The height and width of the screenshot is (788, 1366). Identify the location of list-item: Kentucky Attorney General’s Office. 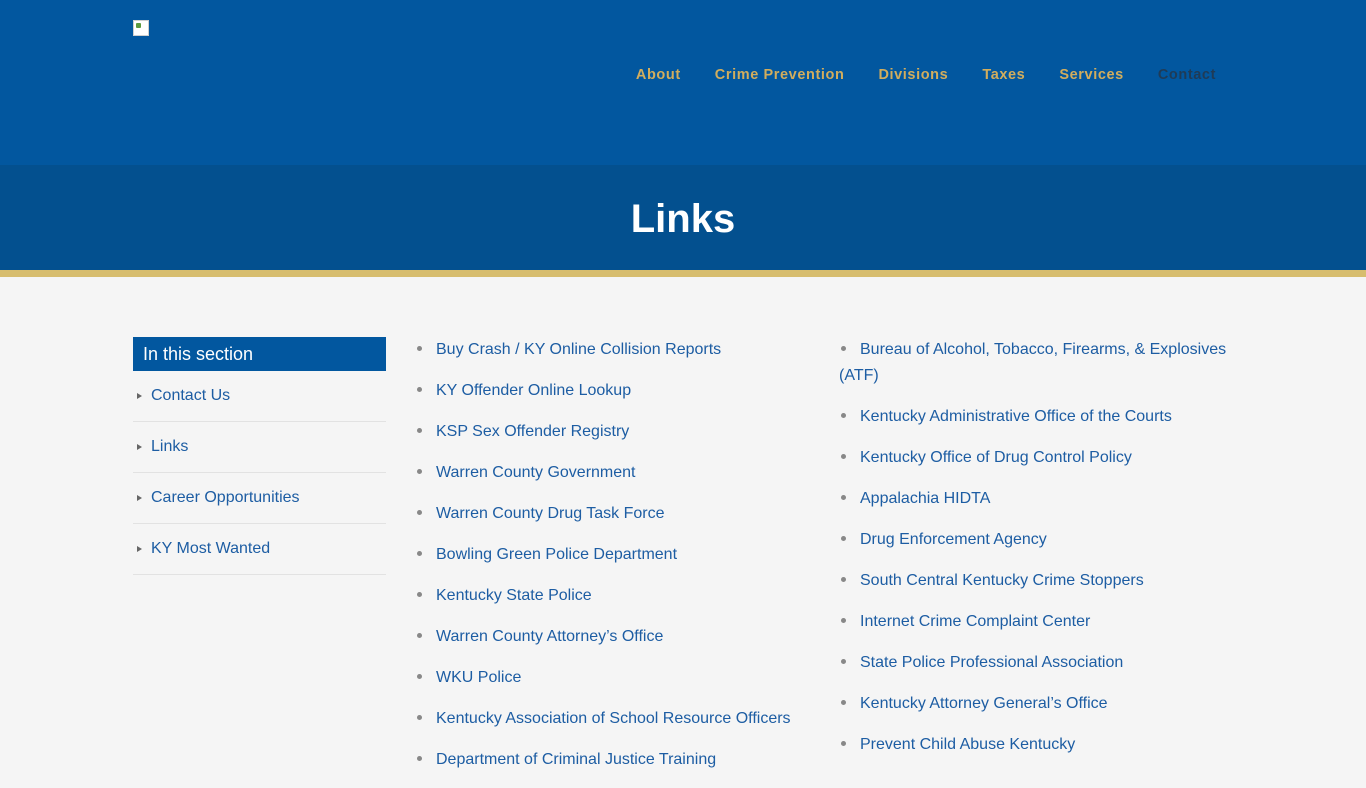
(1039, 704).